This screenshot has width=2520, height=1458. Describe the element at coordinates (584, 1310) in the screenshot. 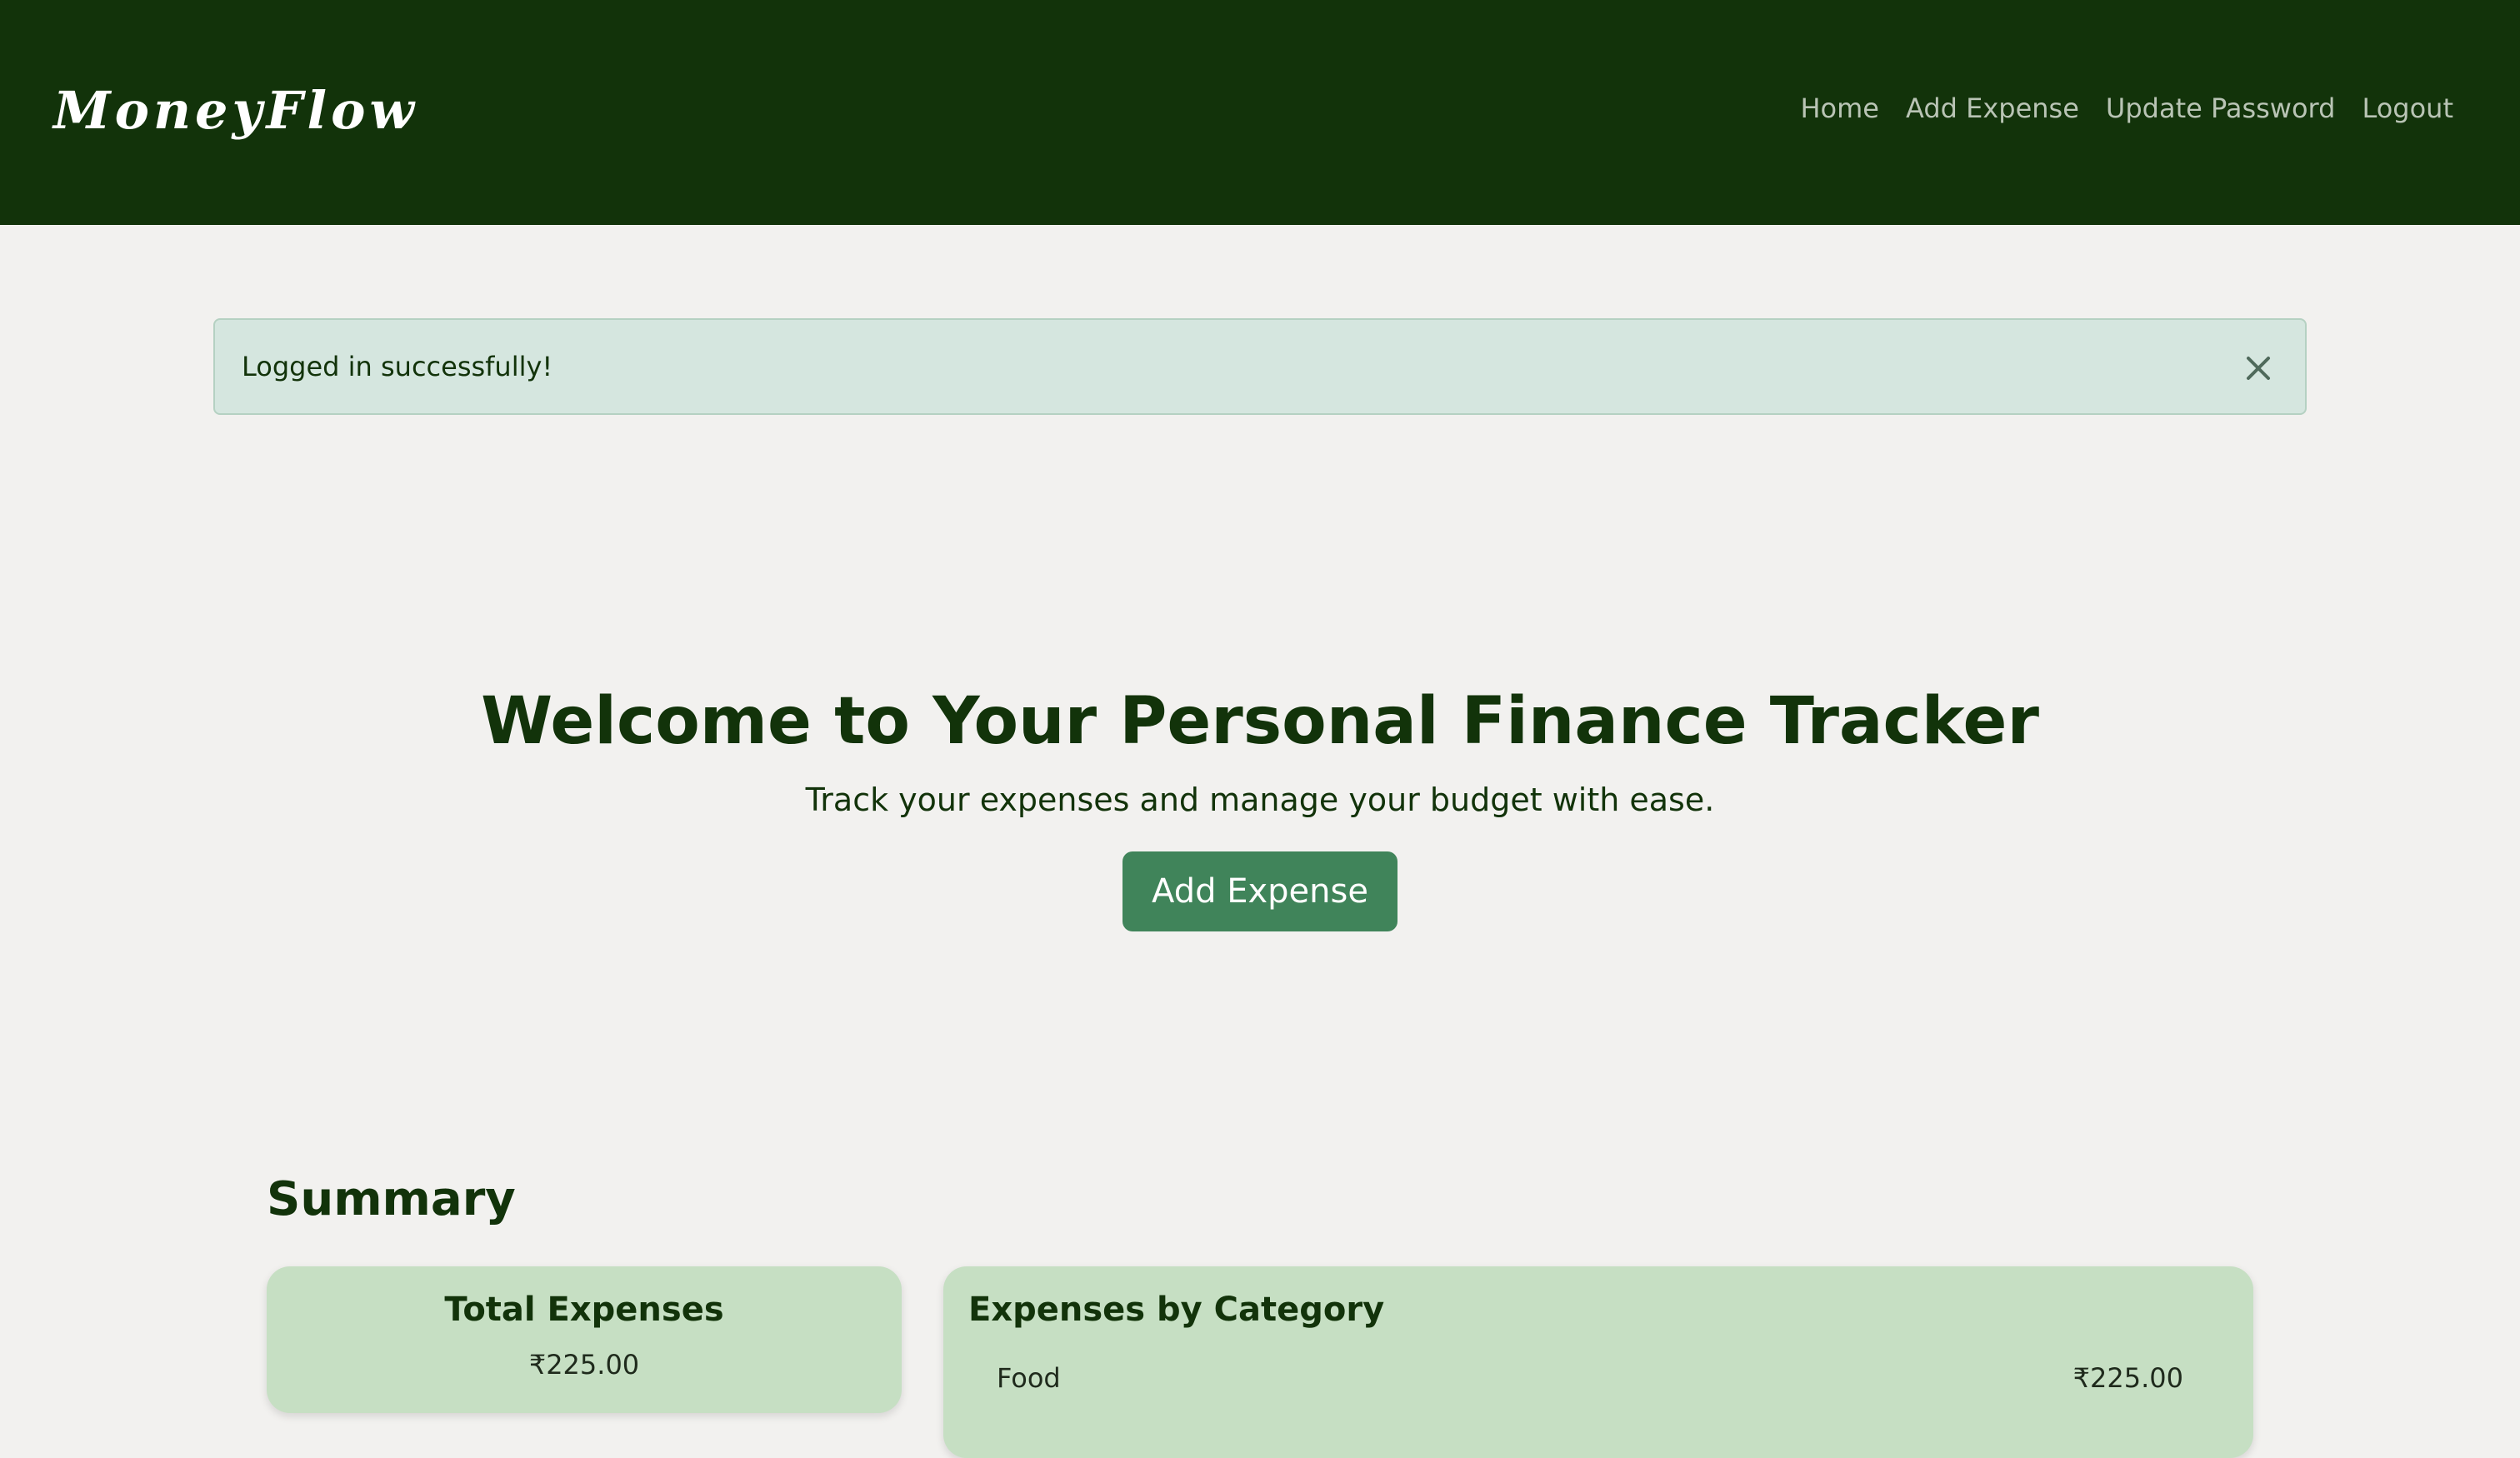

I see `total-expenses-title: Total Expenses` at that location.